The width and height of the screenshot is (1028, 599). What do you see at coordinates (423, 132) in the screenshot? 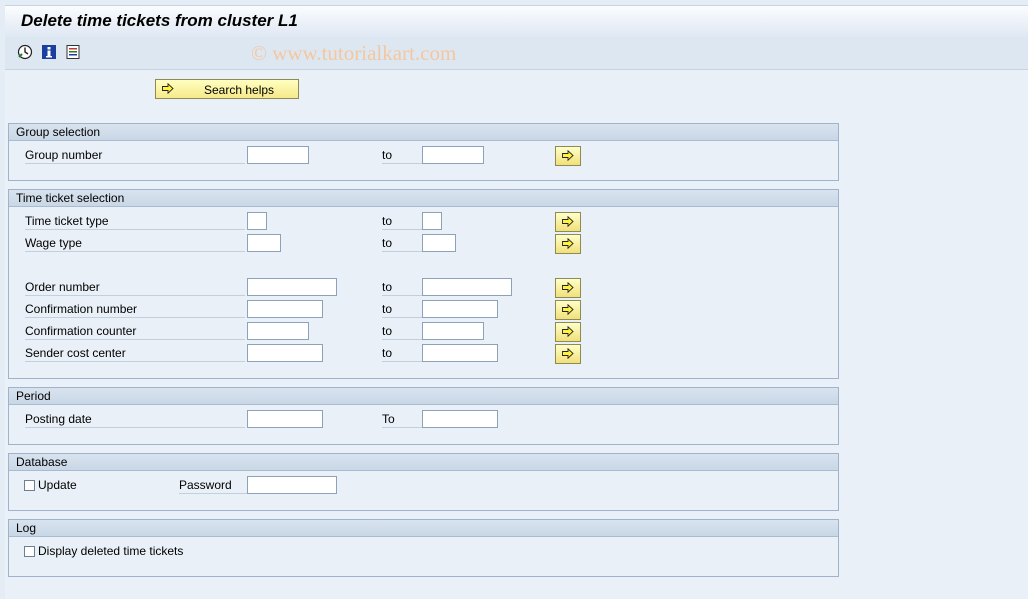
I see `group-selection-header: Group selection` at bounding box center [423, 132].